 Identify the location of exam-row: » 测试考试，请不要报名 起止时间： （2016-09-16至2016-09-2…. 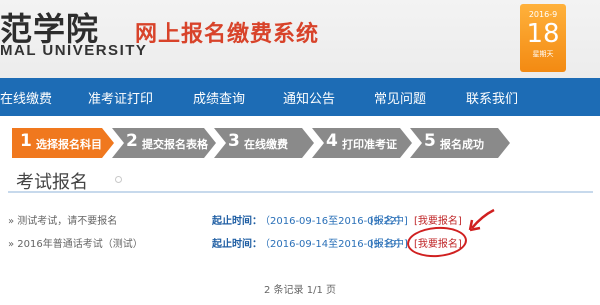
(300, 219).